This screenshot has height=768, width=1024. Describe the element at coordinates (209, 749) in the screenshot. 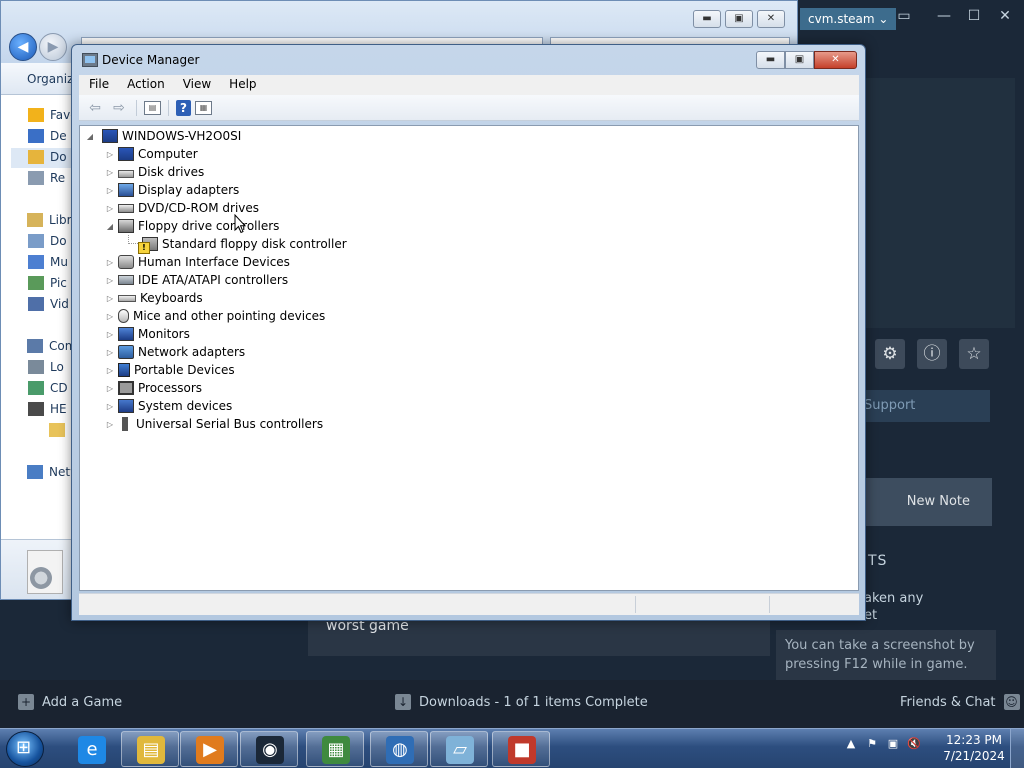

I see `taskbar-app-media-player: ▶` at that location.